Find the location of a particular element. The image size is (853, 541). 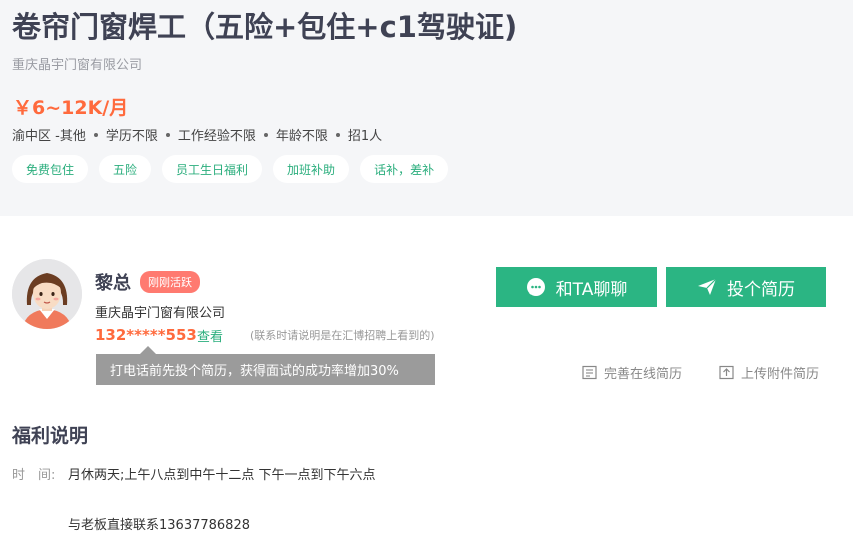

contact-note: (联系时请说明是在汇博招聘上看到的) is located at coordinates (342, 335).